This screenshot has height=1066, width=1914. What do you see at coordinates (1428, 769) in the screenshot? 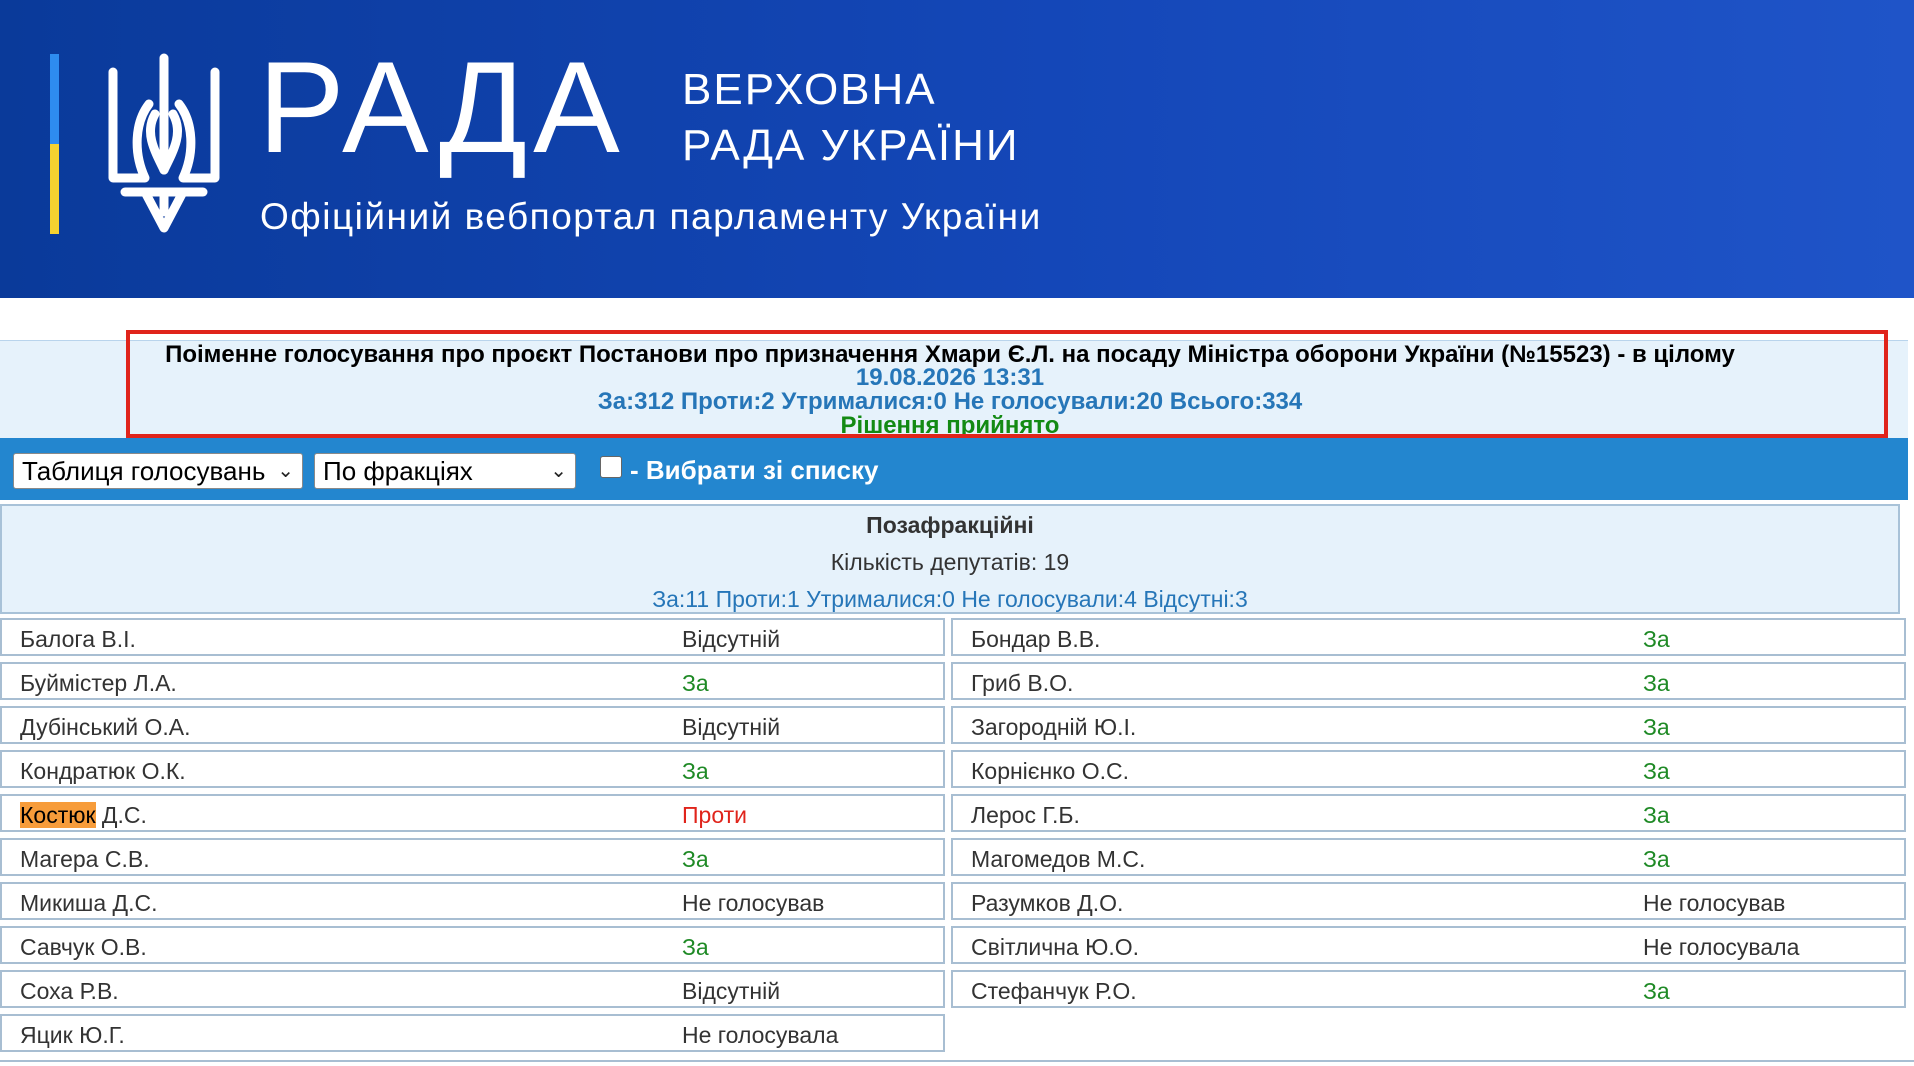
I see `table-row: Корнієнко О.С. За` at bounding box center [1428, 769].